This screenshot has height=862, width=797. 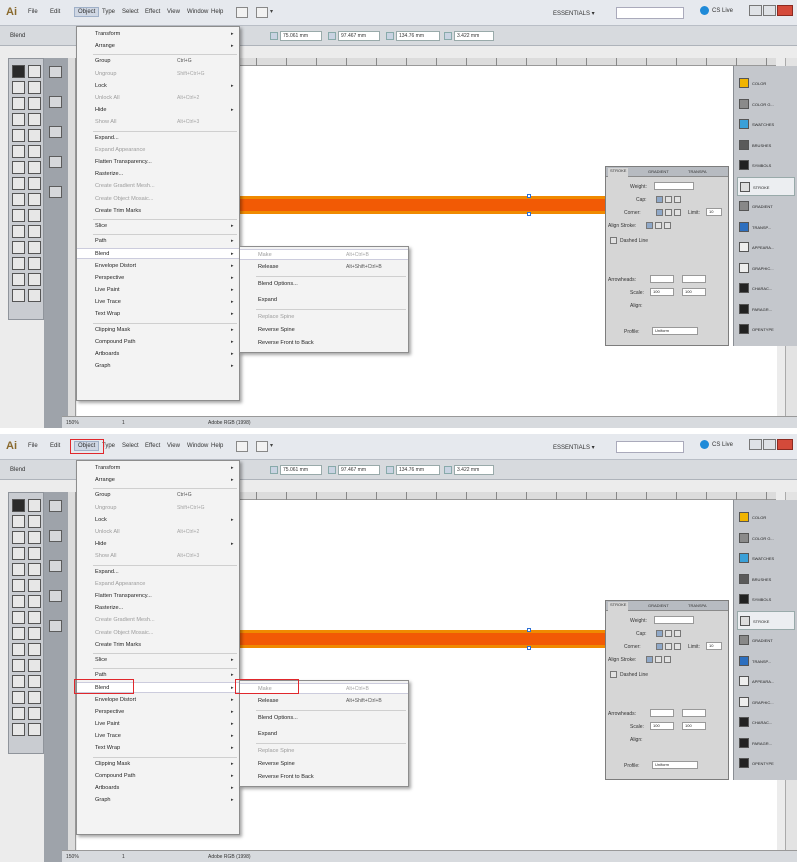 I want to click on blend-item-replace-spine: Replace Spine, so click(x=324, y=751).